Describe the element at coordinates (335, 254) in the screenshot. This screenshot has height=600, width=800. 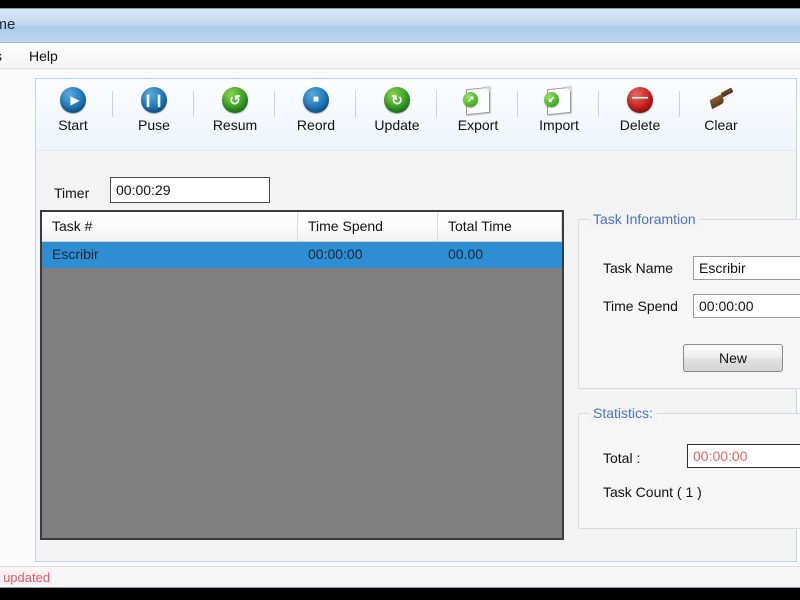
I see `cell-time-spend: 00:00:00` at that location.